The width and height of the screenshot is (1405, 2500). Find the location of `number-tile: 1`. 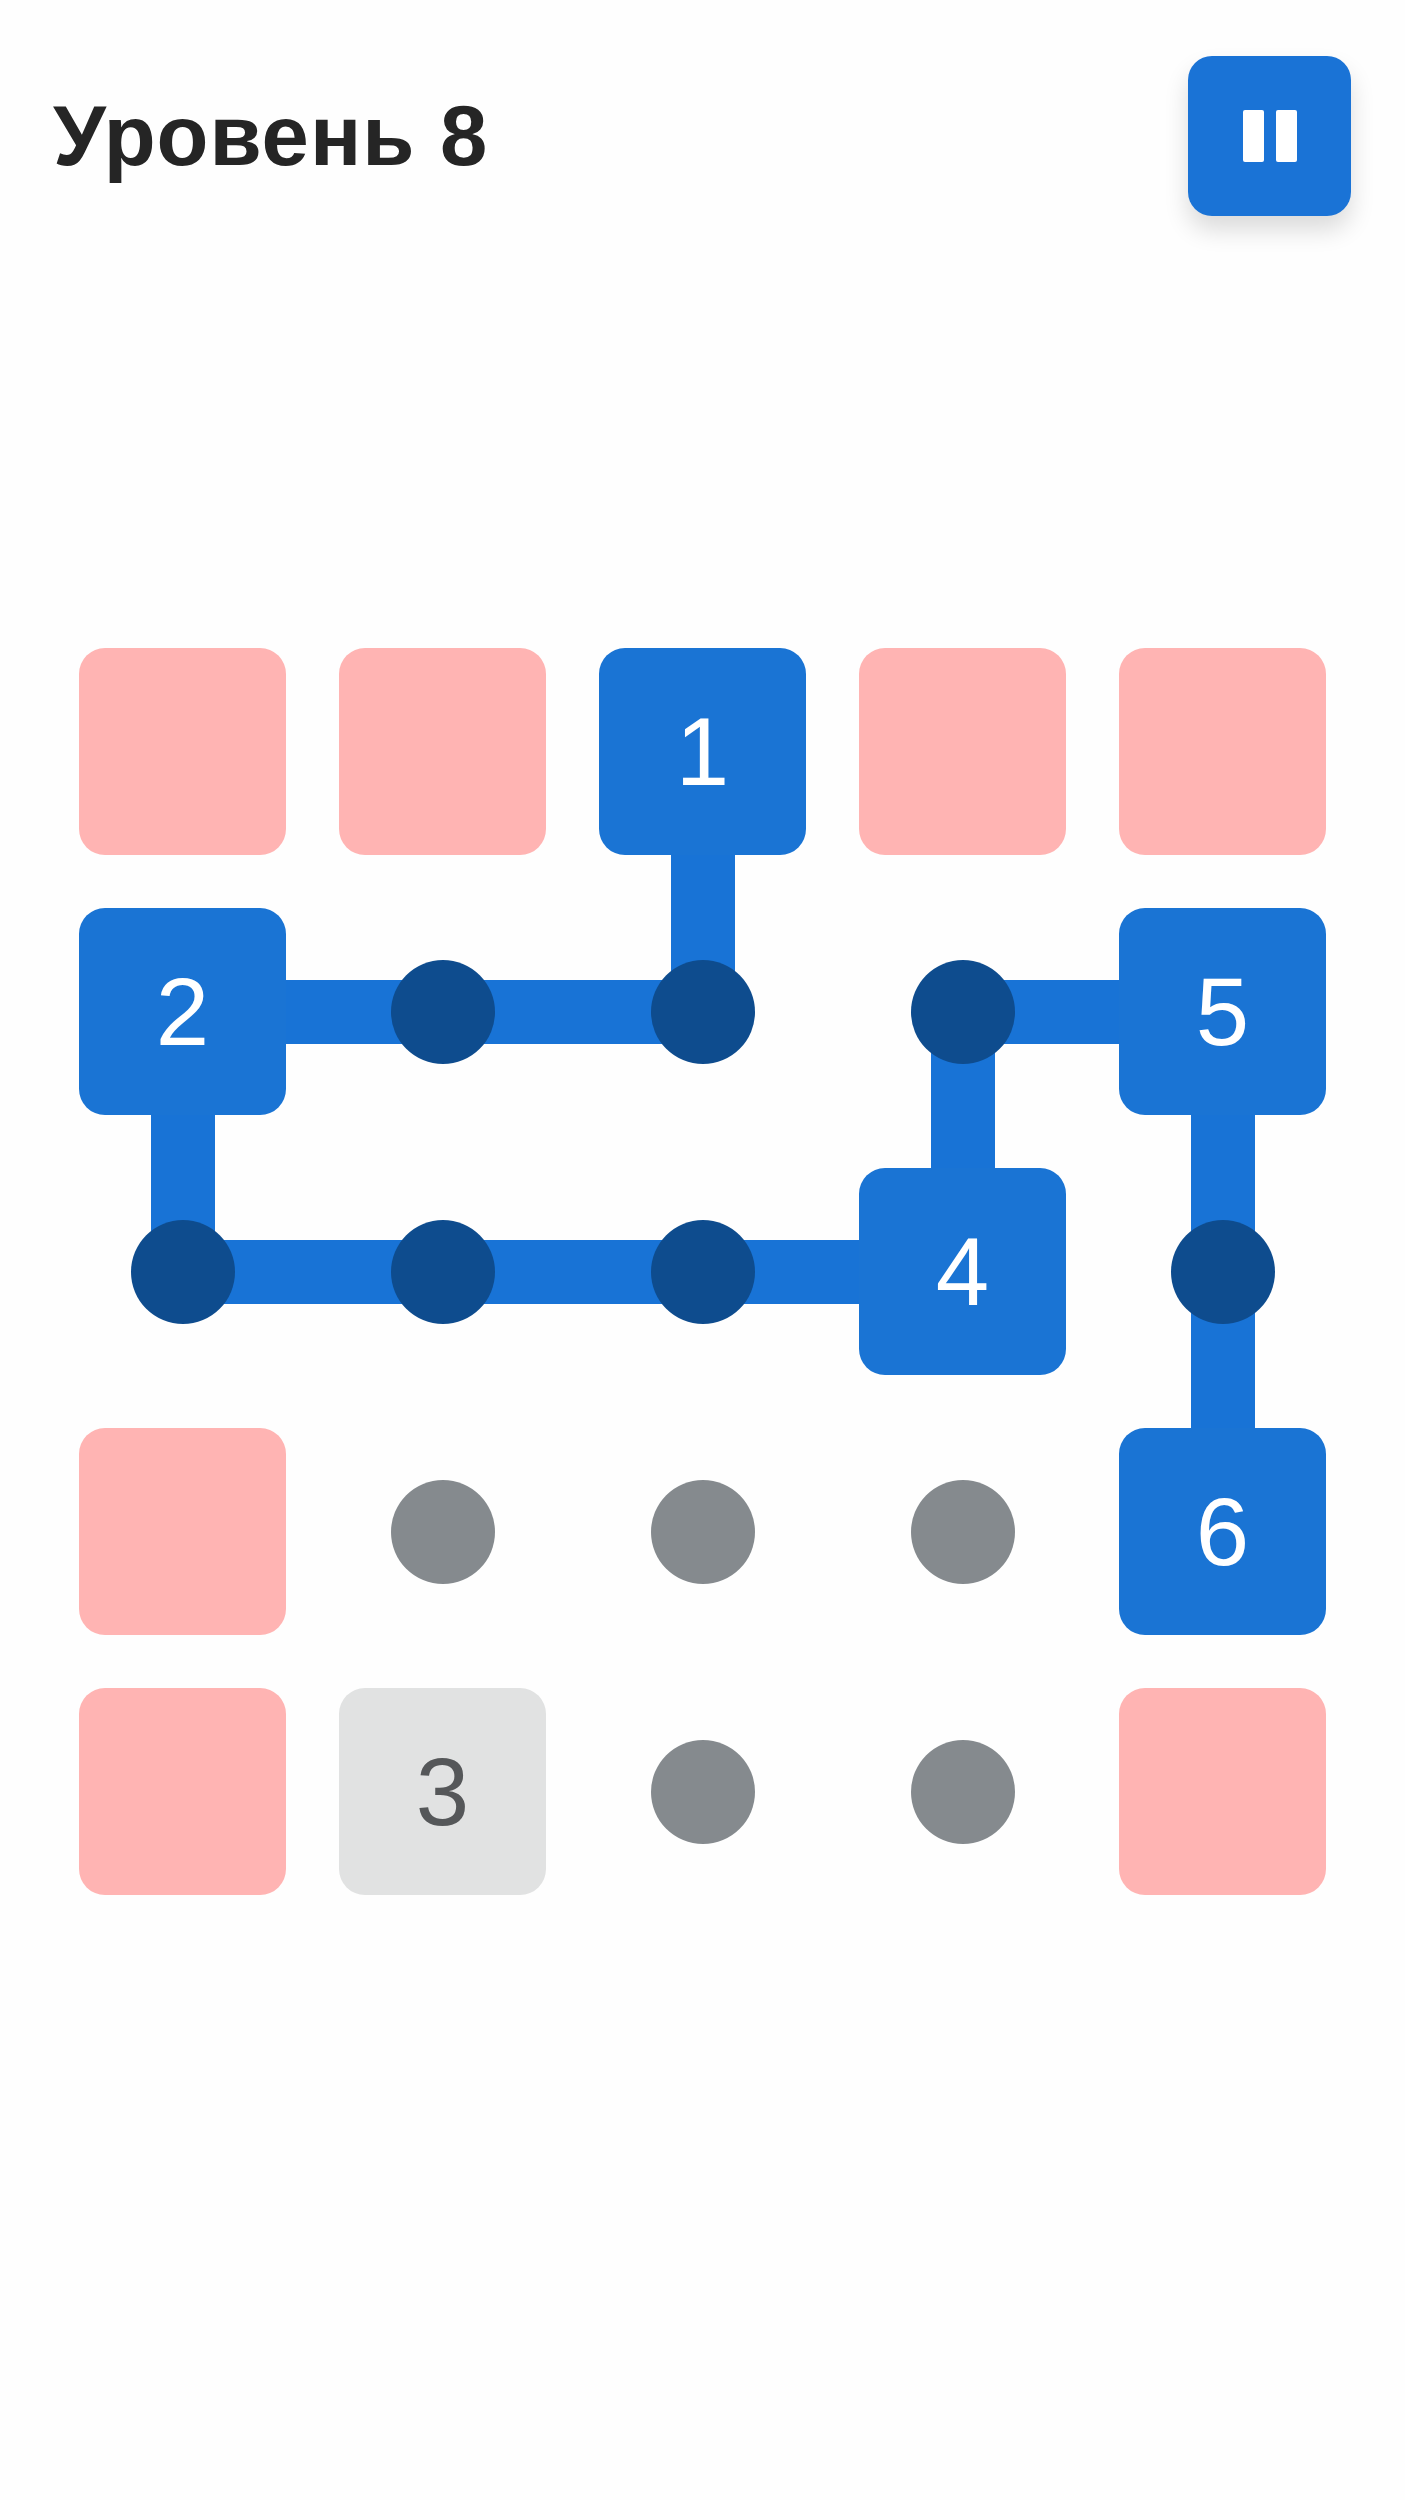

number-tile: 1 is located at coordinates (702, 751).